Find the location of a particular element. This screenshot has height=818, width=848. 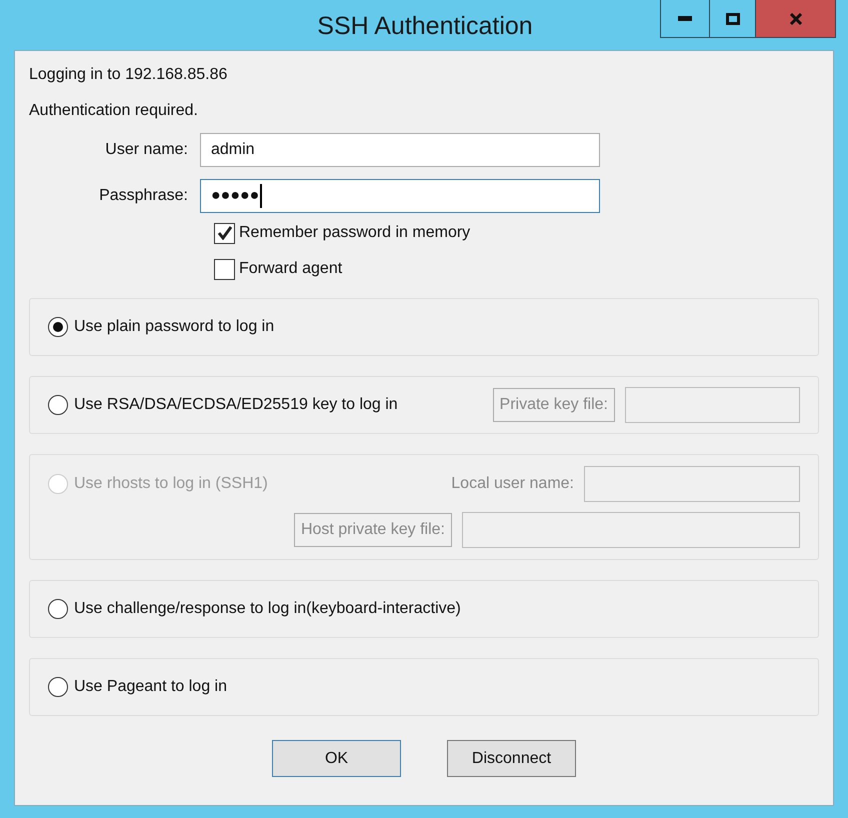

window-title: SSH Authentication is located at coordinates (425, 26).